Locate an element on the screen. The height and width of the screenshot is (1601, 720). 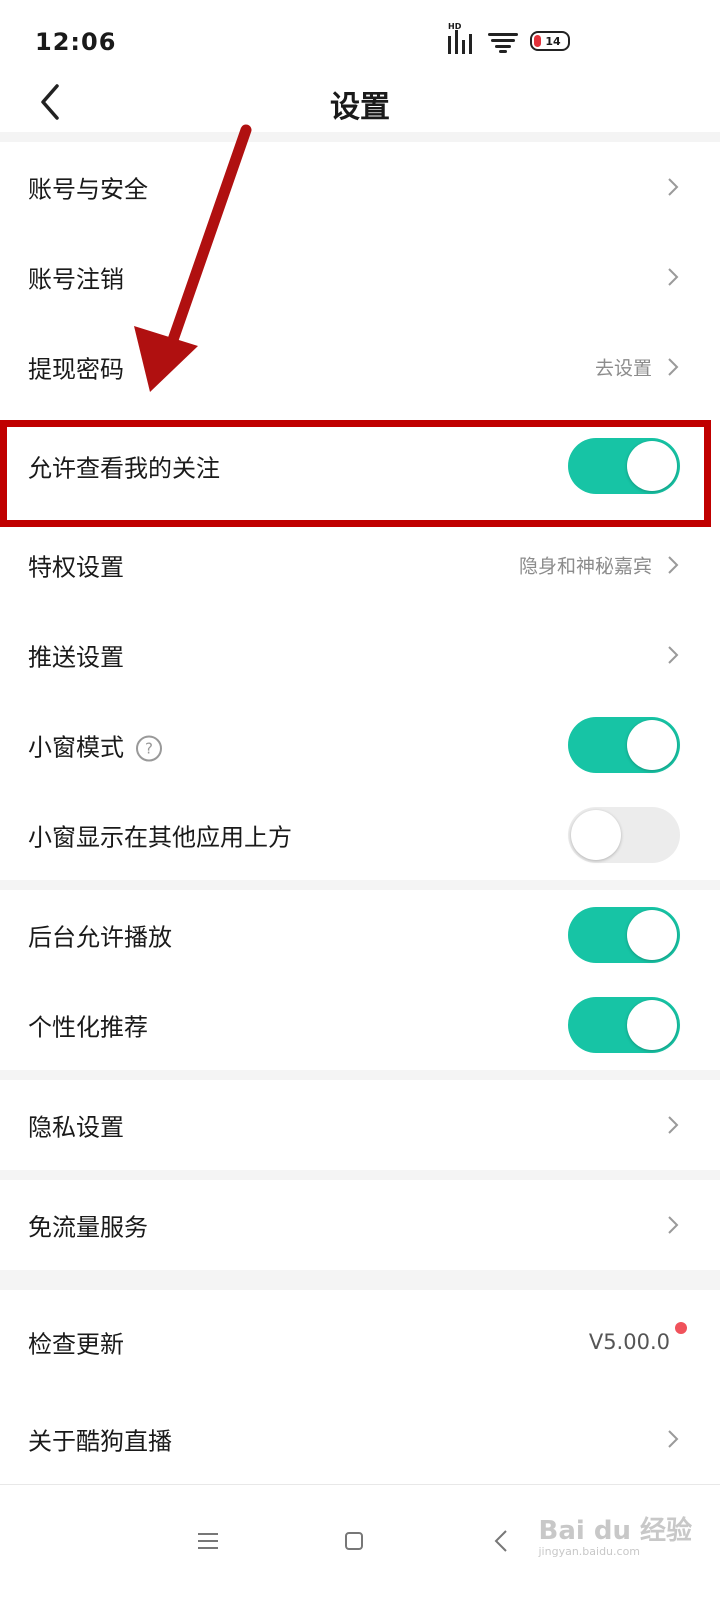
personalized-toggle is located at coordinates (624, 1025).